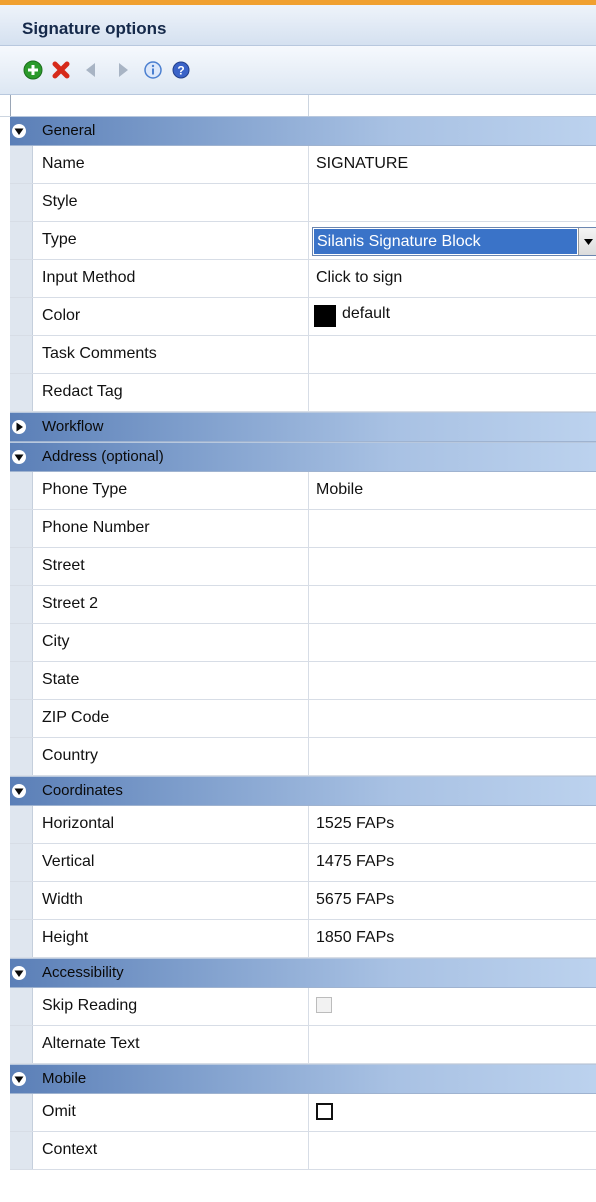 The height and width of the screenshot is (1202, 596). What do you see at coordinates (359, 278) in the screenshot?
I see `property-value: Click to sign` at bounding box center [359, 278].